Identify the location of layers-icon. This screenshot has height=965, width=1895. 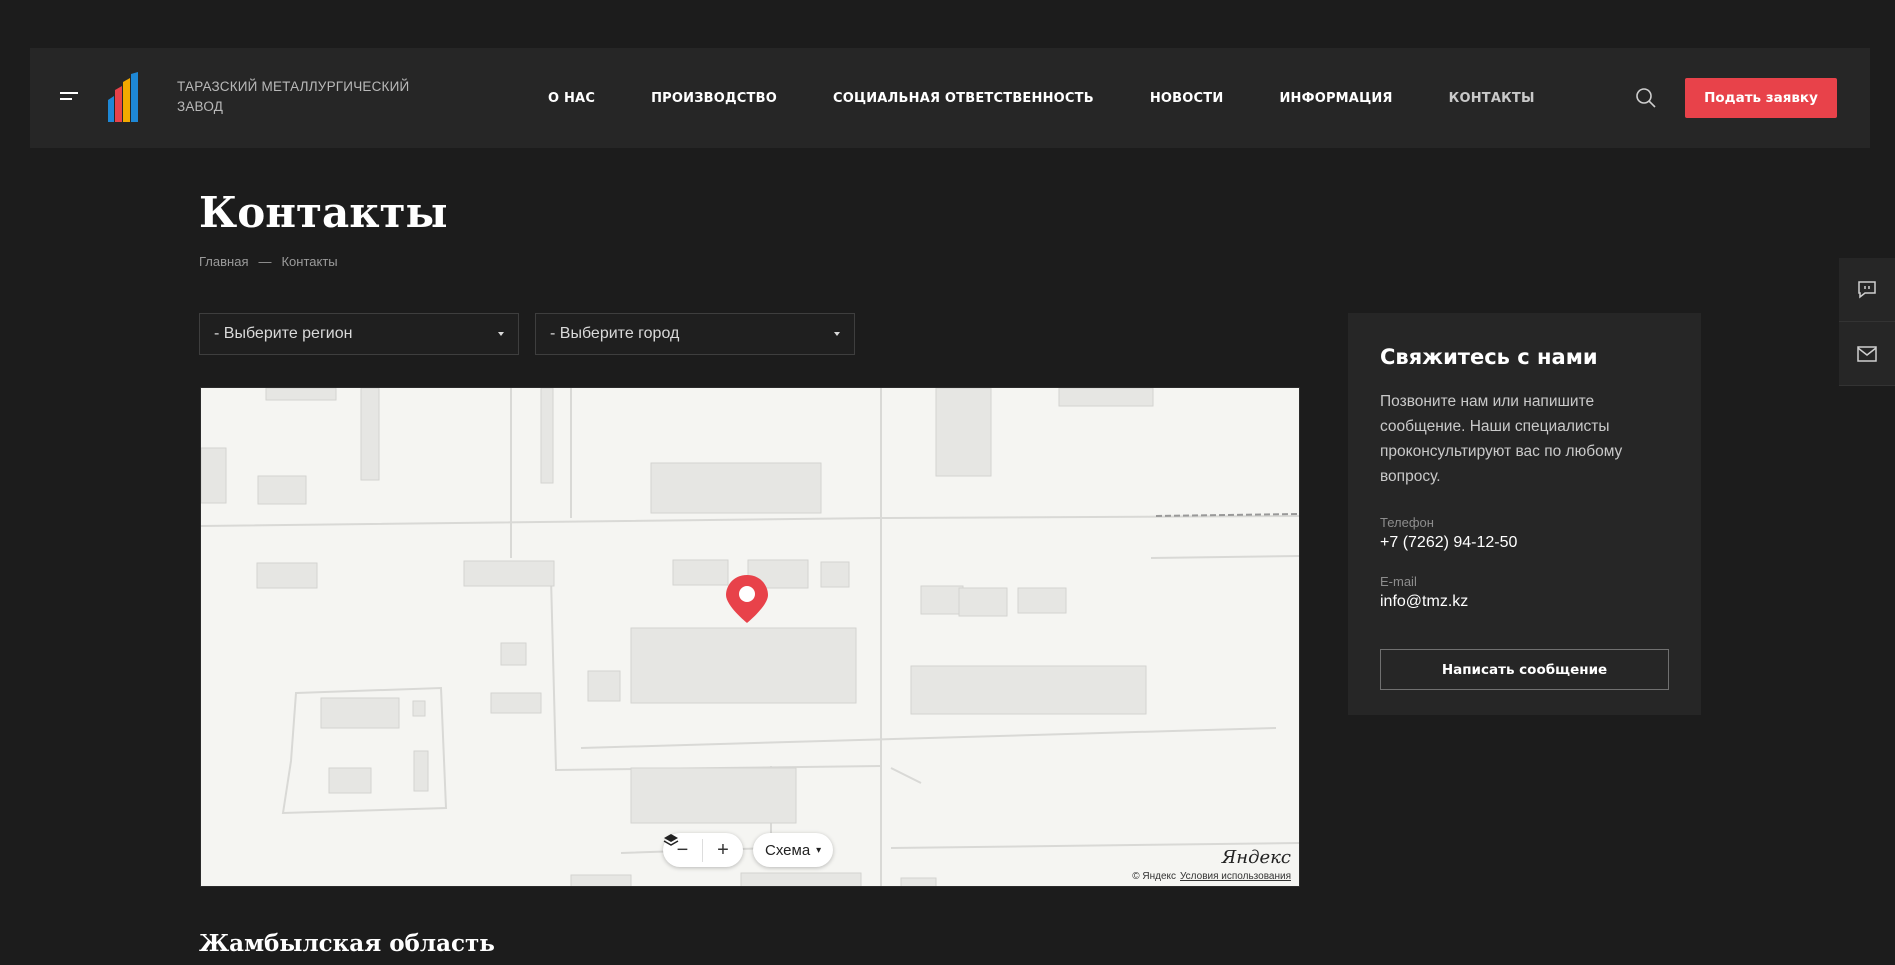
(671, 840).